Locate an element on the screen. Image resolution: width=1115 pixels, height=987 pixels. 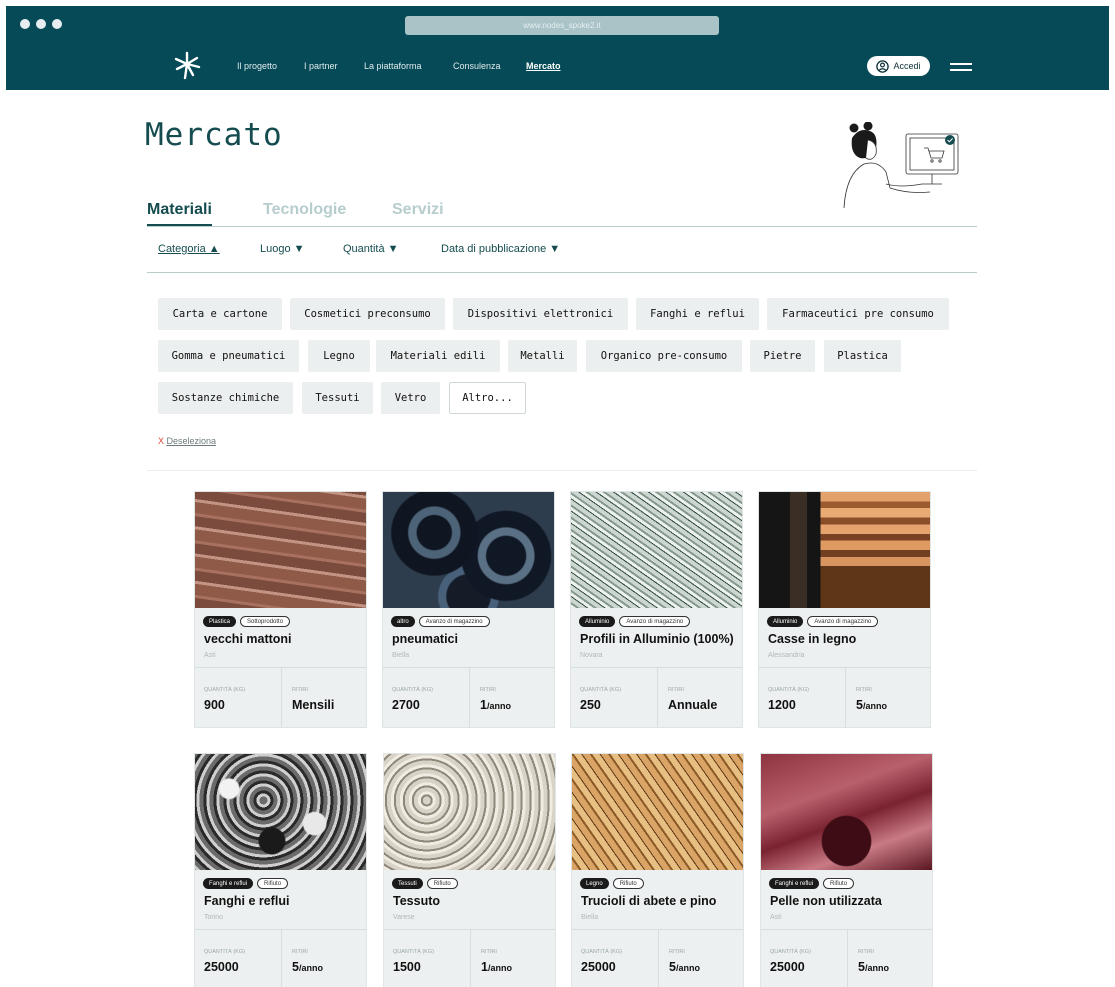
tab-servizi: Servizi is located at coordinates (418, 210).